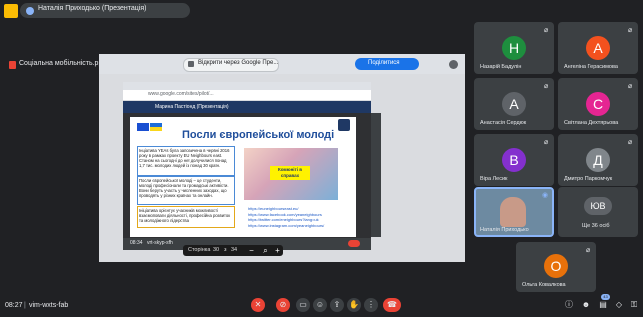 This screenshot has width=643, height=317. What do you see at coordinates (234, 250) in the screenshot?
I see `page-total: 34` at bounding box center [234, 250].